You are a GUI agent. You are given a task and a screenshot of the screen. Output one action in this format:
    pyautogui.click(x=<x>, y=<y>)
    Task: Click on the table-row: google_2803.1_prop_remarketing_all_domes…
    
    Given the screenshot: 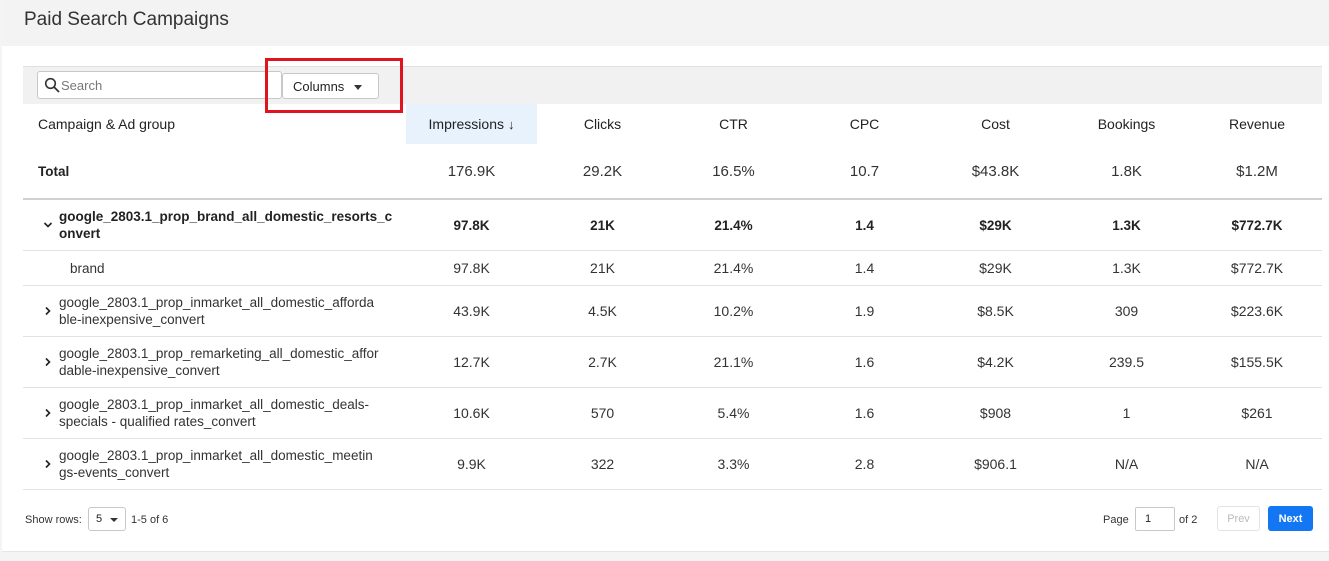 What is the action you would take?
    pyautogui.click(x=672, y=362)
    